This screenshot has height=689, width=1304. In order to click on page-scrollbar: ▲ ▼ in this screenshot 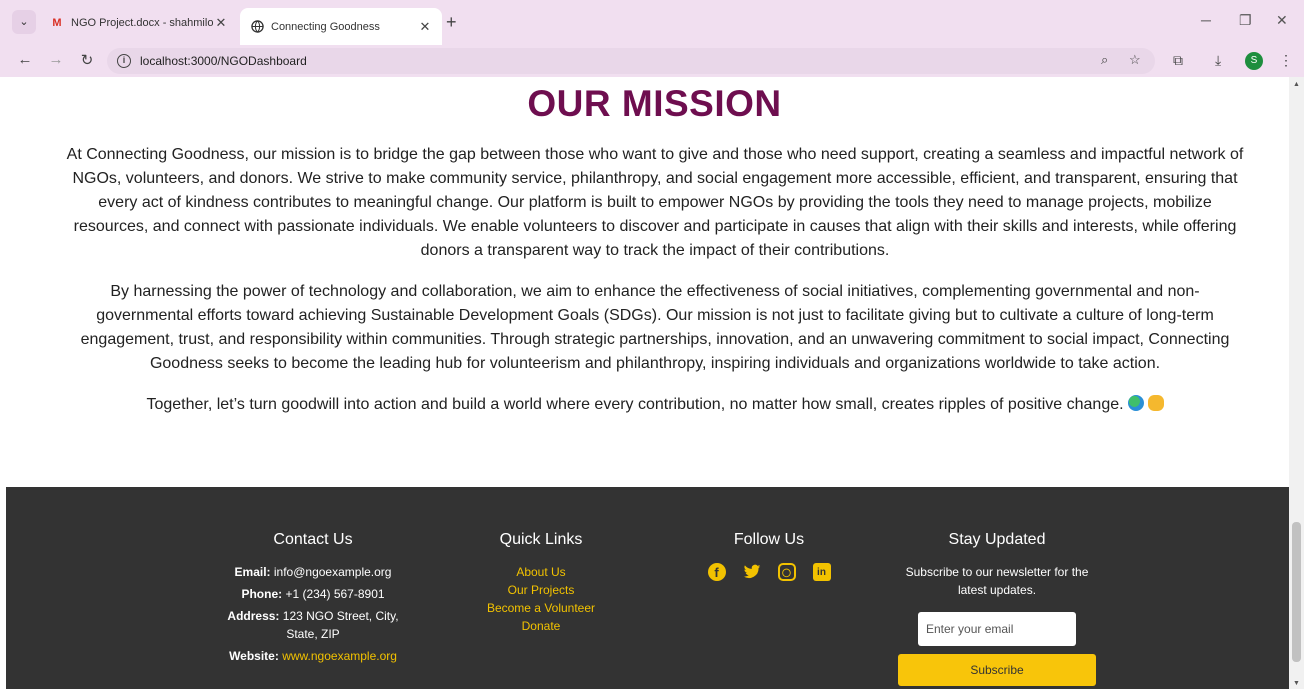, I will do `click(1296, 383)`.